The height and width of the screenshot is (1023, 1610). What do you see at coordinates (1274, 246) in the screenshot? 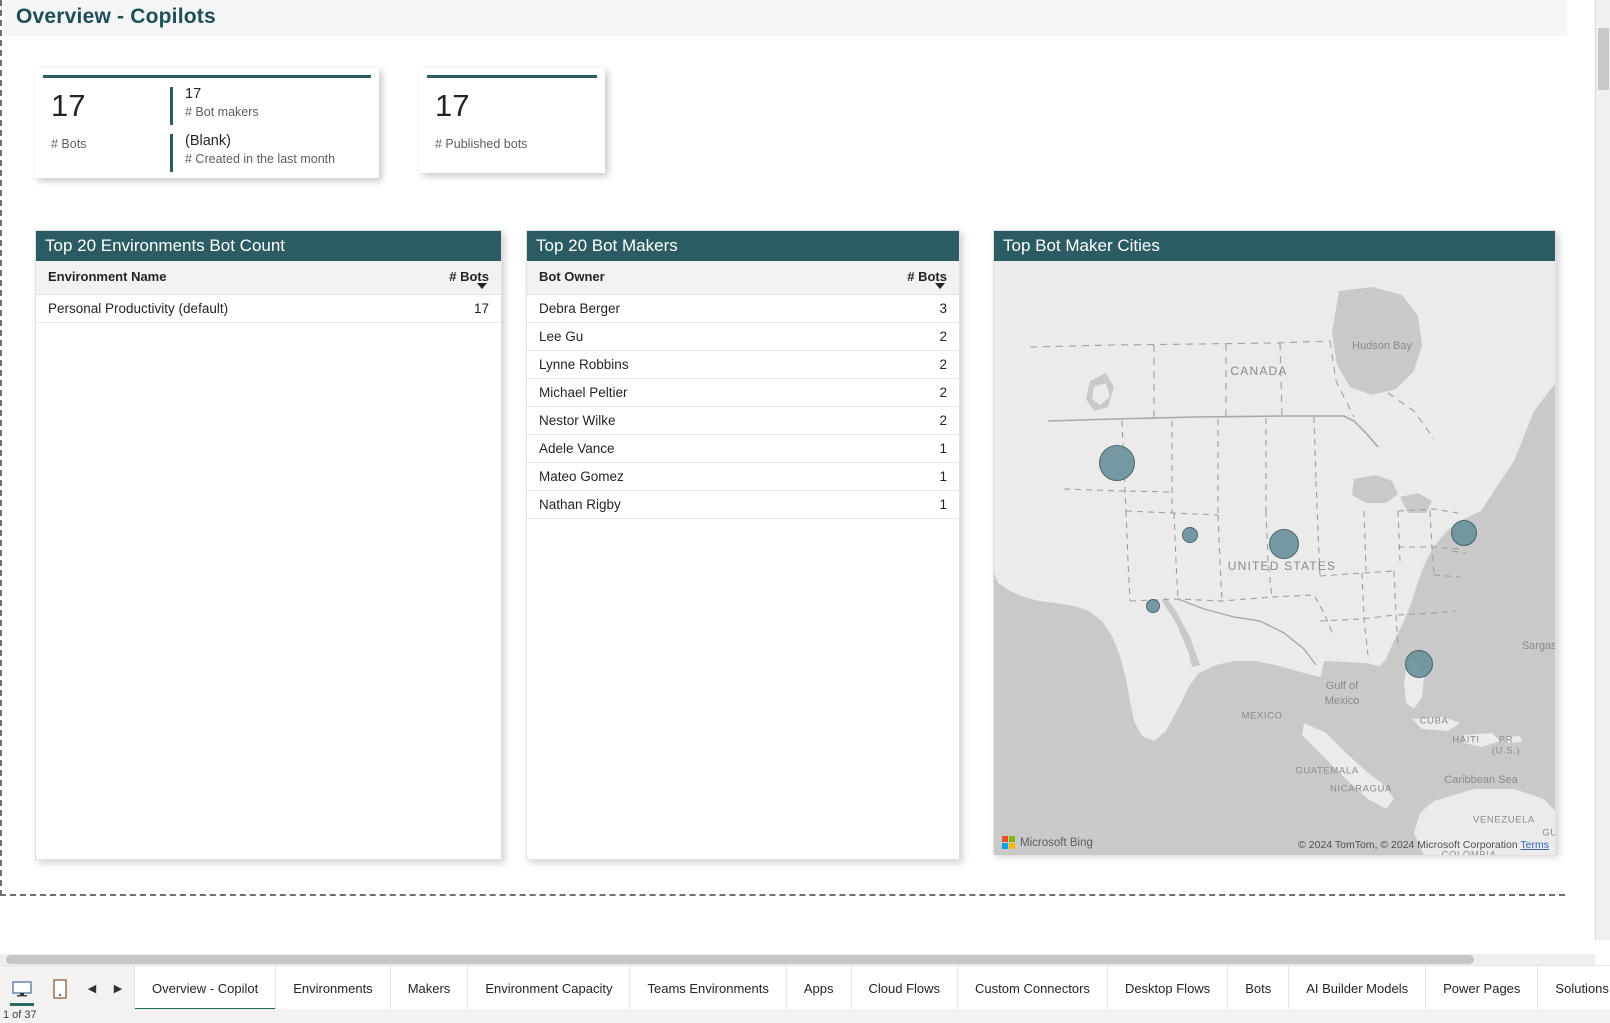
I see `map-panel-title: Top Bot Maker Cities` at bounding box center [1274, 246].